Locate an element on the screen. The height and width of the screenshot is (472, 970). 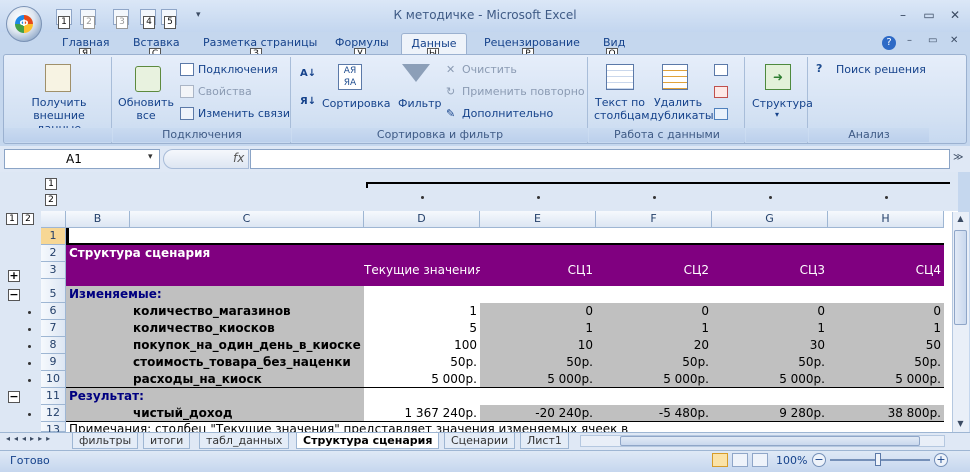
sheet-tab-sheet1: Лист1 is located at coordinates (544, 441).